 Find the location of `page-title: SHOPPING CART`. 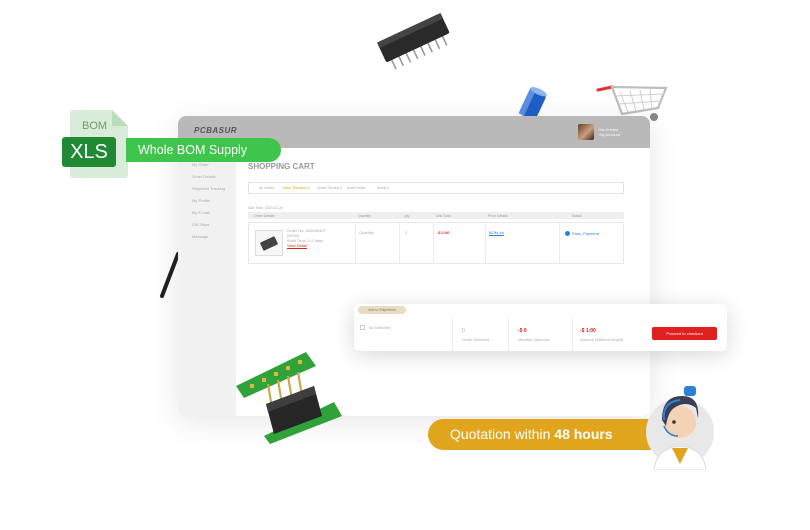

page-title: SHOPPING CART is located at coordinates (281, 166).